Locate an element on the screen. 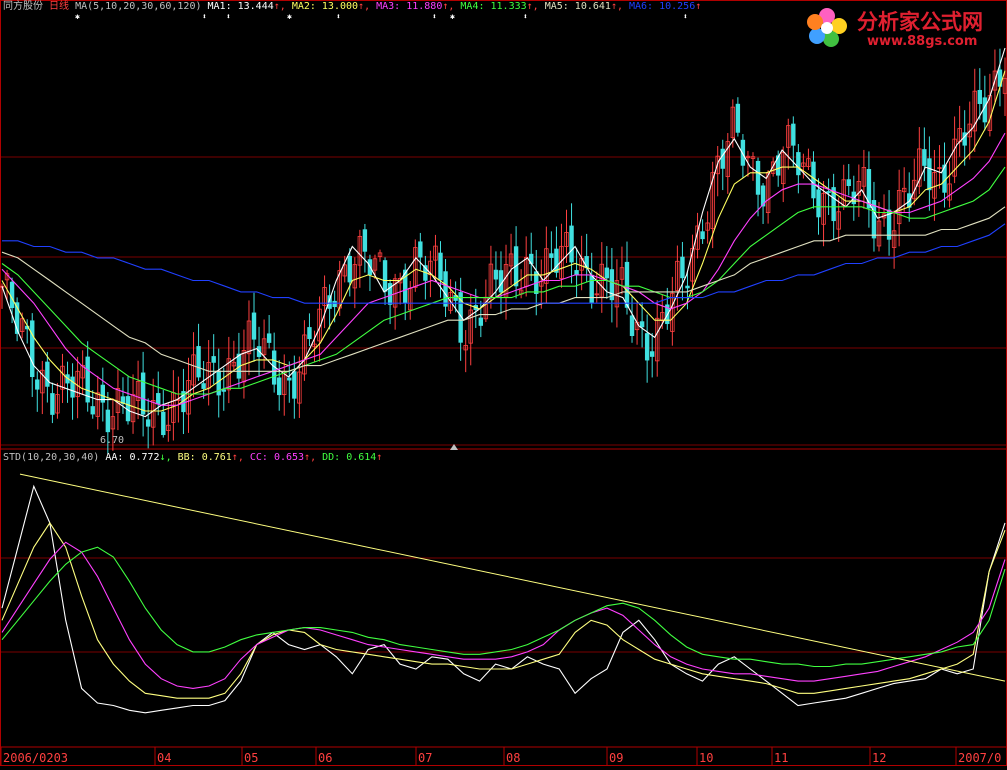 The image size is (1007, 770). x-tick-label: 10 is located at coordinates (706, 758).